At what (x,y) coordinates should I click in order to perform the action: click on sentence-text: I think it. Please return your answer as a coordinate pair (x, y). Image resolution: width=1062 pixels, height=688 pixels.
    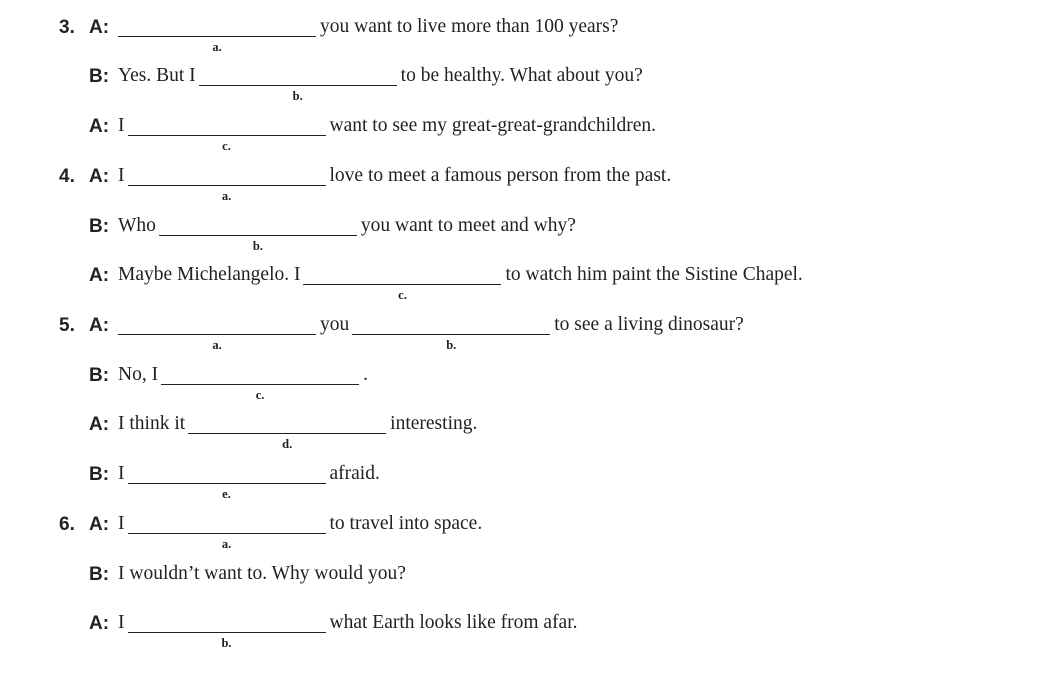
    Looking at the image, I should click on (152, 423).